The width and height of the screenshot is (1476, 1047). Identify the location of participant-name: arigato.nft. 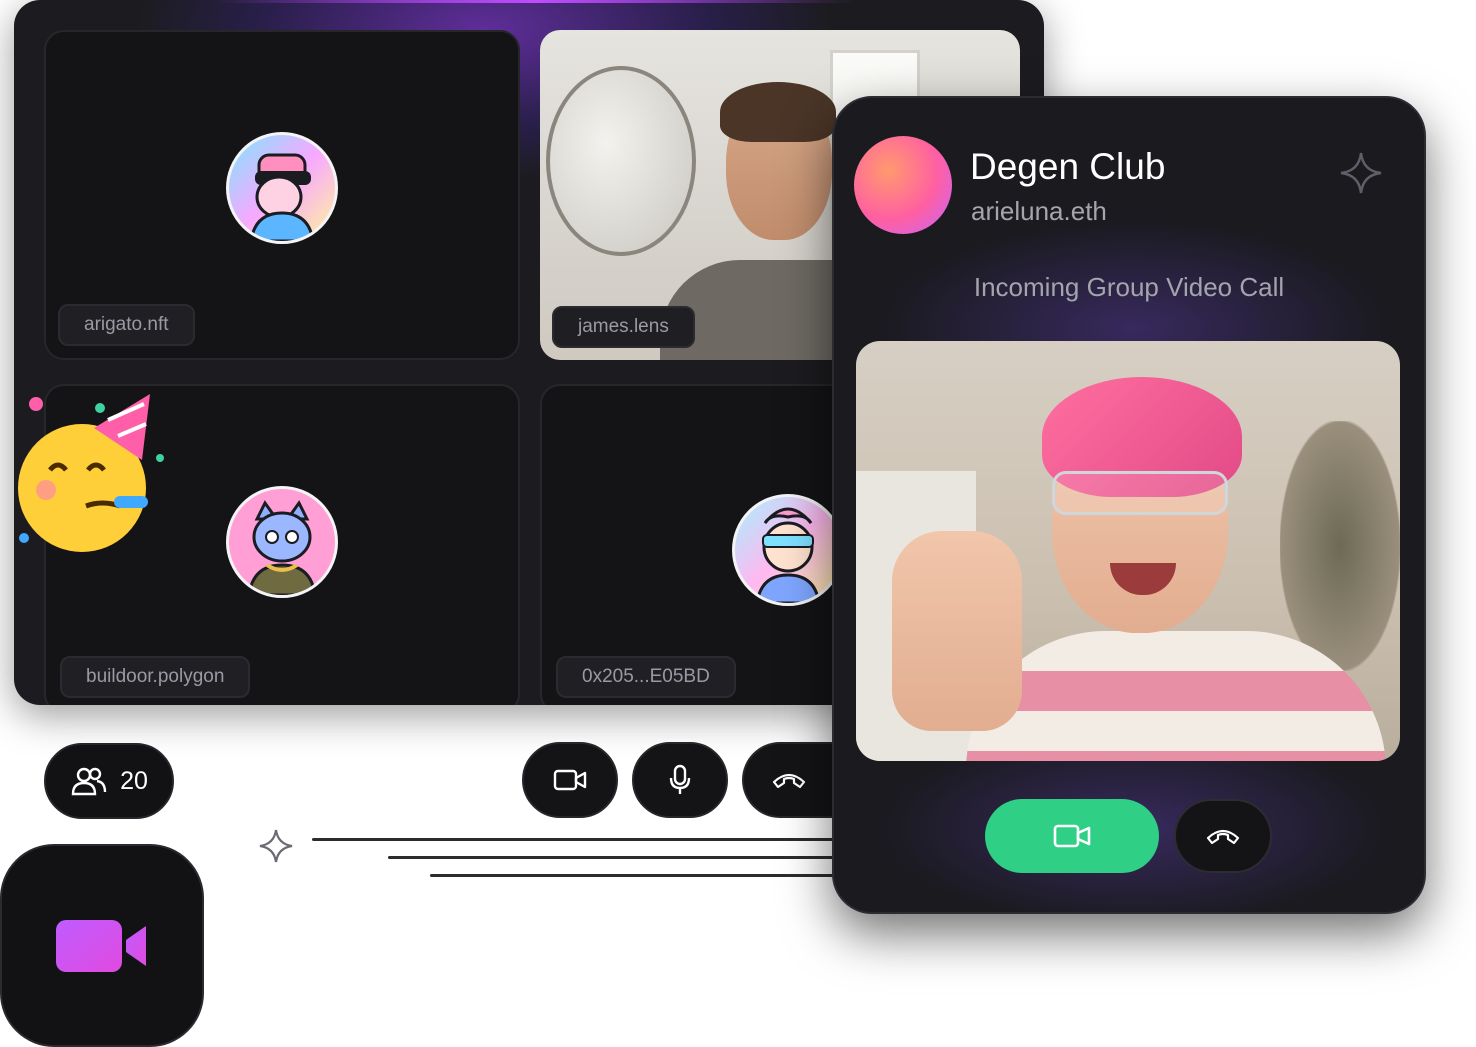
(126, 325).